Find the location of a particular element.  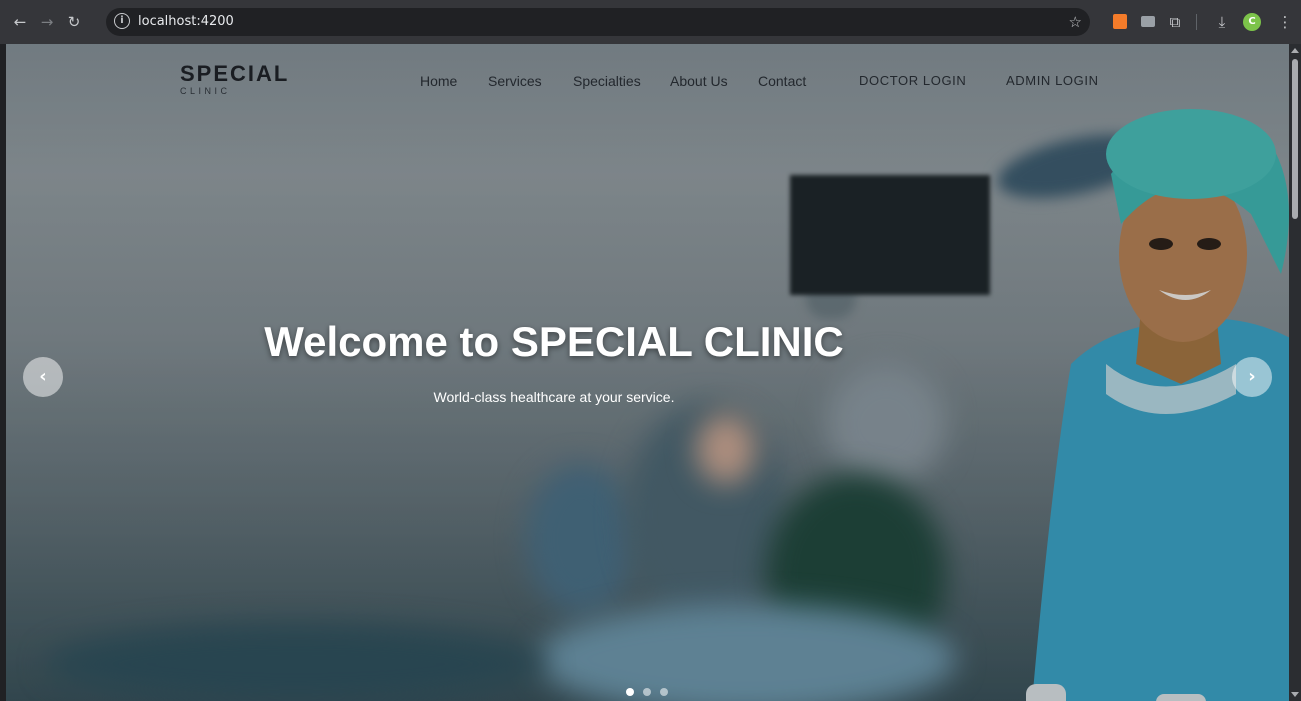

carousel-prev-button: ‹ is located at coordinates (43, 377).